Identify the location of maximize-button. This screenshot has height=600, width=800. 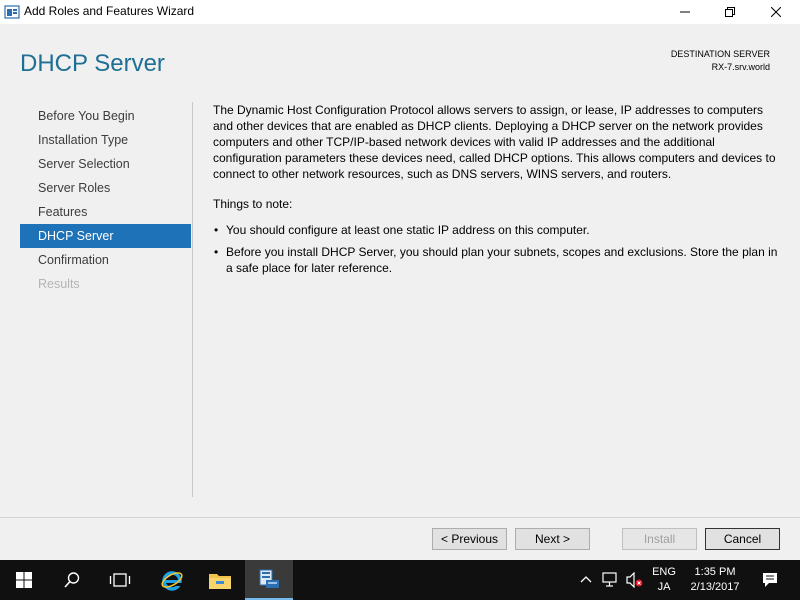
(730, 12).